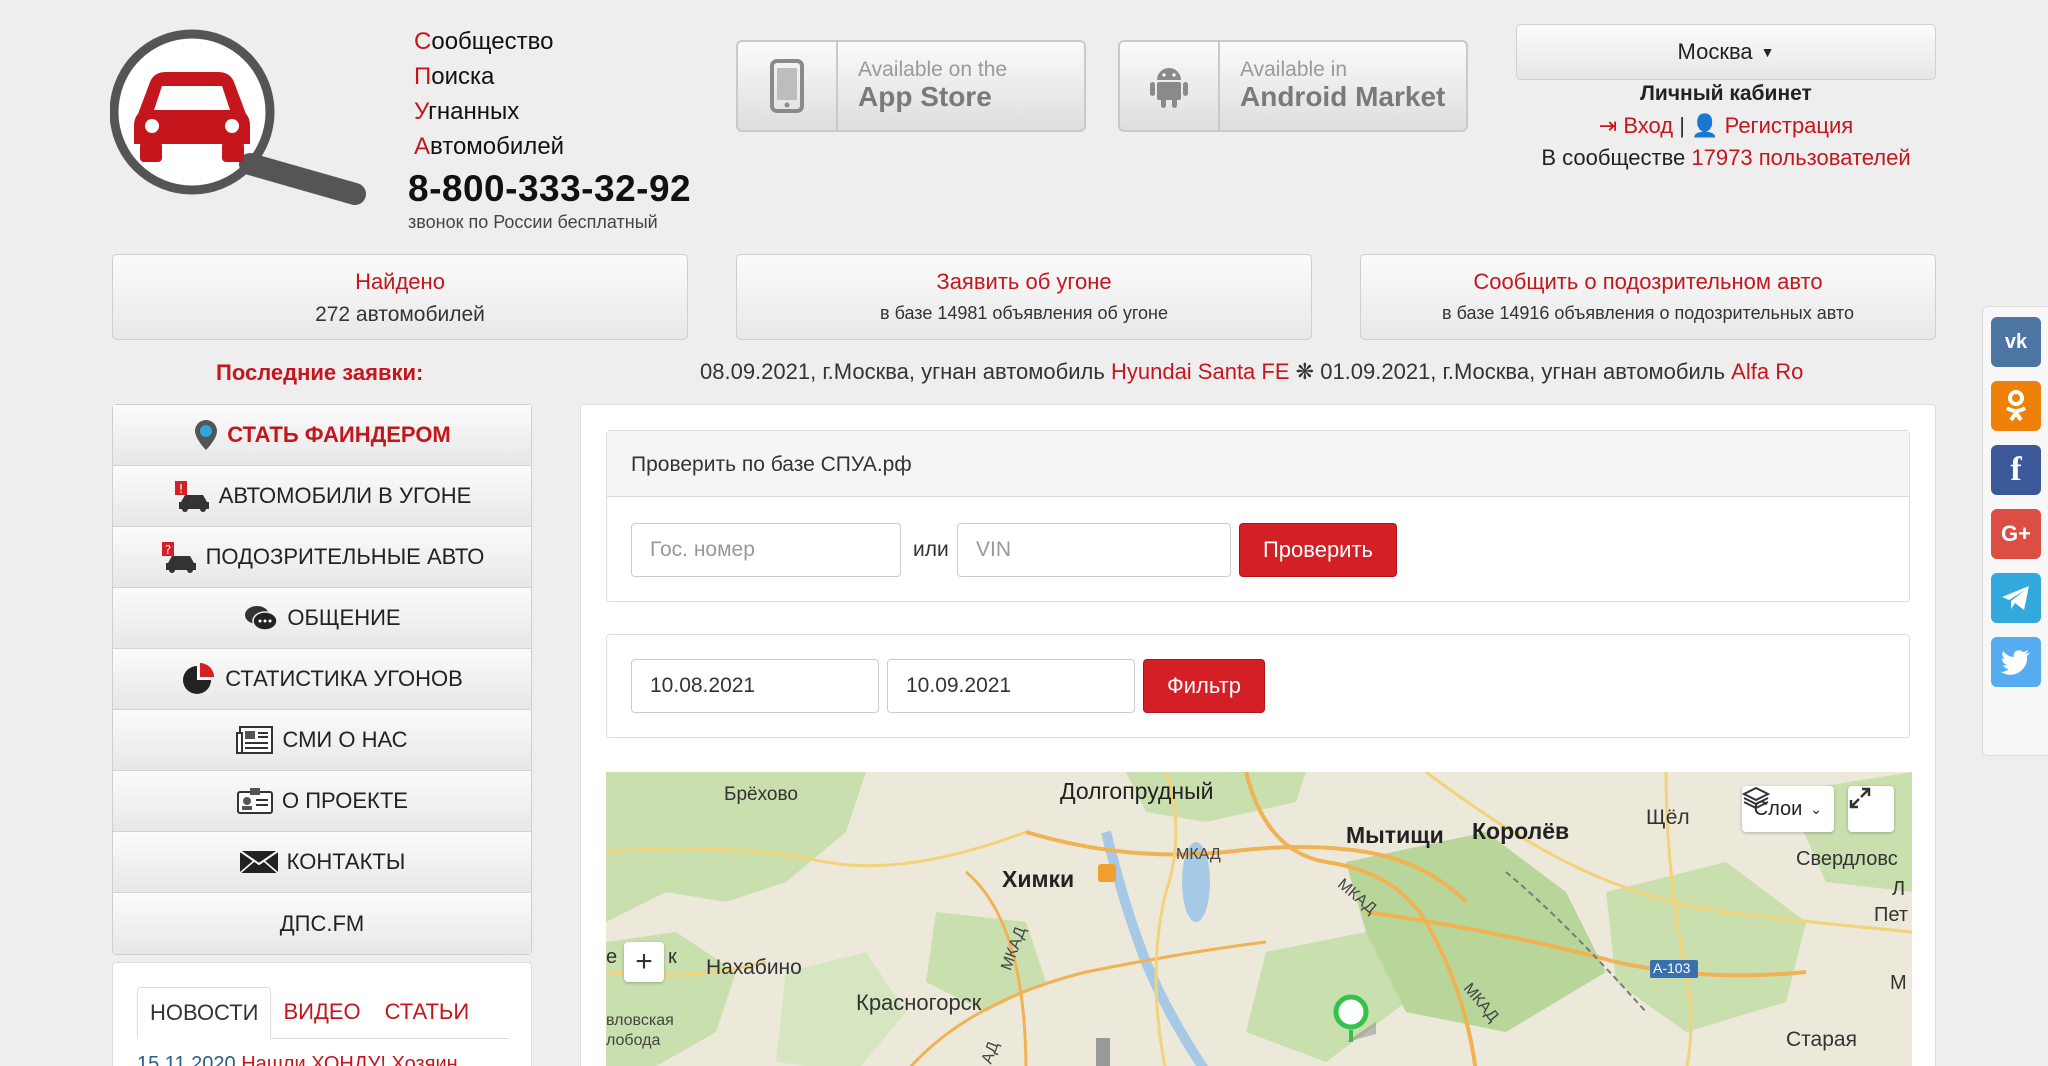 This screenshot has width=2048, height=1066. Describe the element at coordinates (322, 740) in the screenshot. I see `menu-item-press: СМИ О НАС` at that location.